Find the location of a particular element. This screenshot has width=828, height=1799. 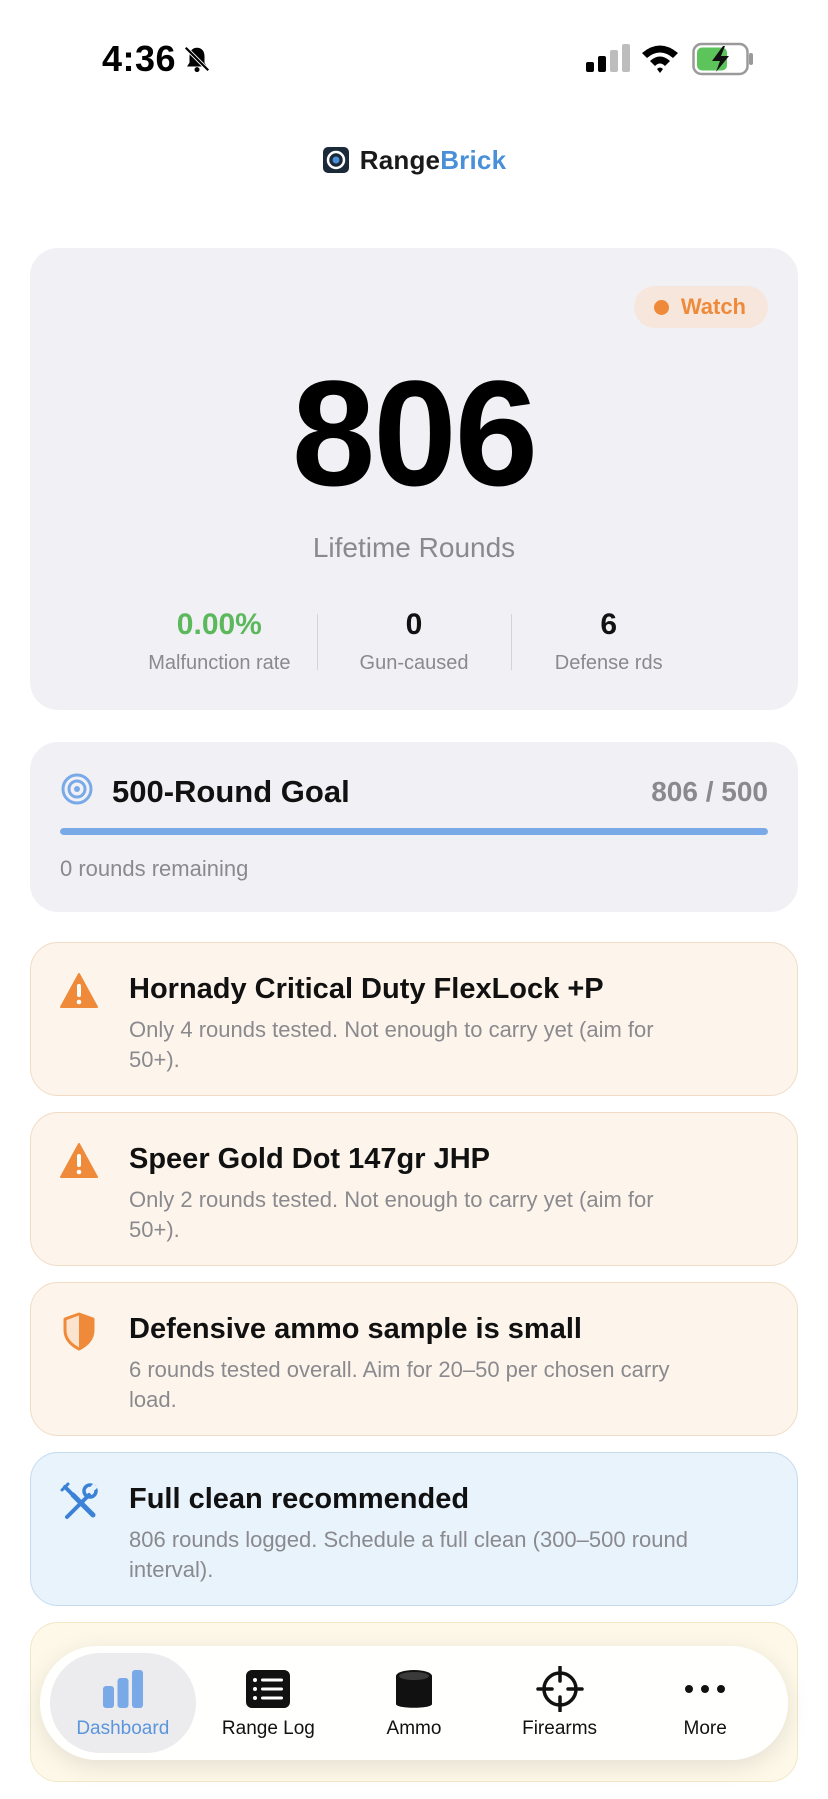

stat-gun-caused: 0 Gun-caused is located at coordinates (414, 643).